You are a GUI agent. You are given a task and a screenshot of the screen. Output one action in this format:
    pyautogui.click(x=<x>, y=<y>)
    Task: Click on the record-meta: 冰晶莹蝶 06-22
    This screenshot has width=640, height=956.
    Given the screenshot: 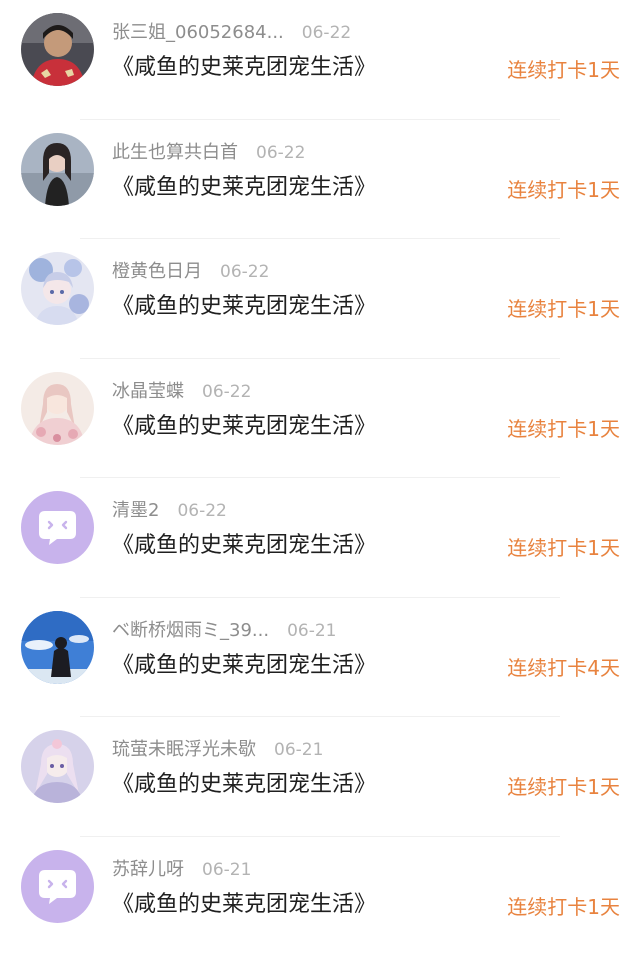 What is the action you would take?
    pyautogui.click(x=181, y=392)
    